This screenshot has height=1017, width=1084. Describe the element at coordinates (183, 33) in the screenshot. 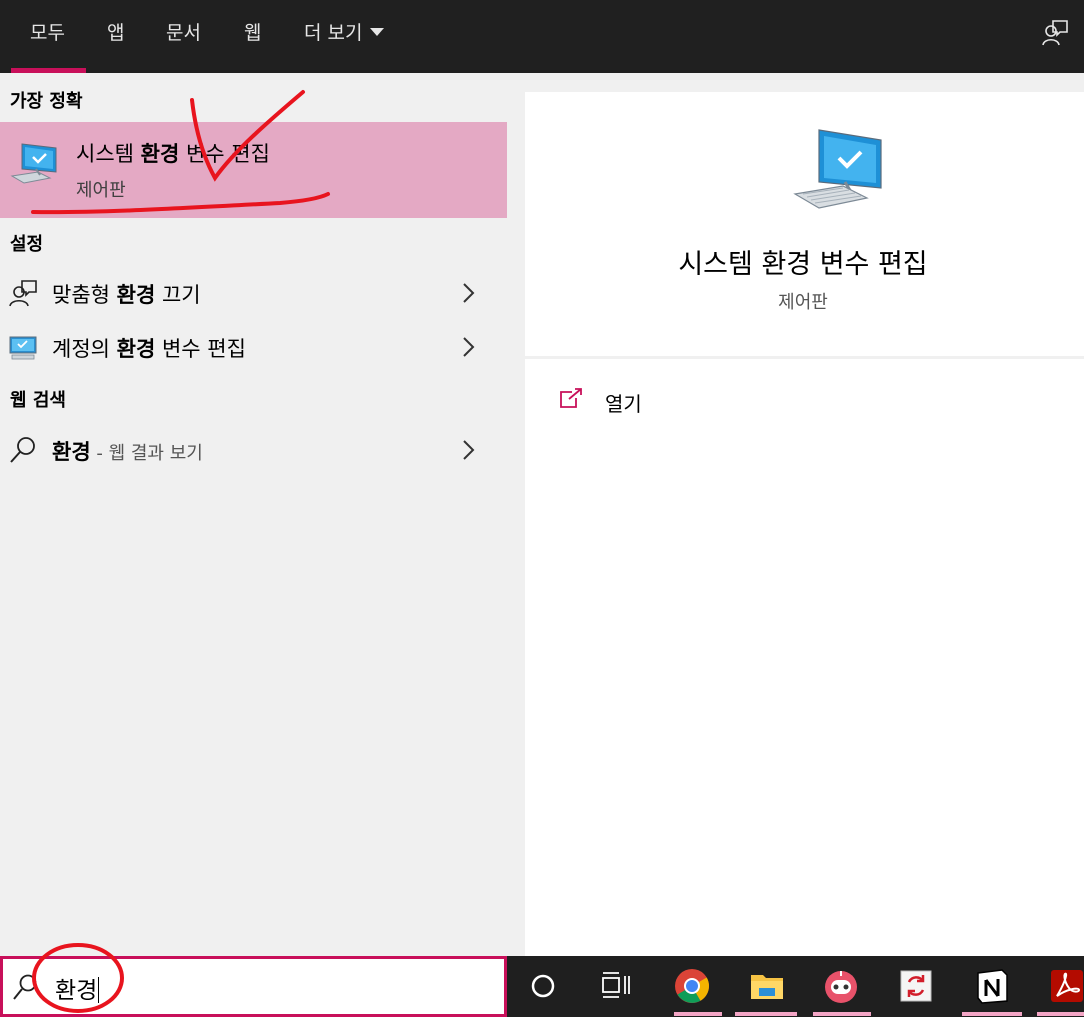

I see `tab-documents: 문서` at that location.